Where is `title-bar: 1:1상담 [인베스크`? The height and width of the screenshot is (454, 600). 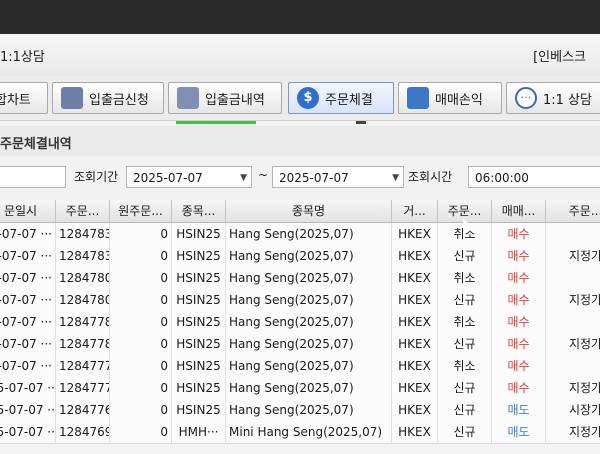 title-bar: 1:1상담 [인베스크 is located at coordinates (300, 55).